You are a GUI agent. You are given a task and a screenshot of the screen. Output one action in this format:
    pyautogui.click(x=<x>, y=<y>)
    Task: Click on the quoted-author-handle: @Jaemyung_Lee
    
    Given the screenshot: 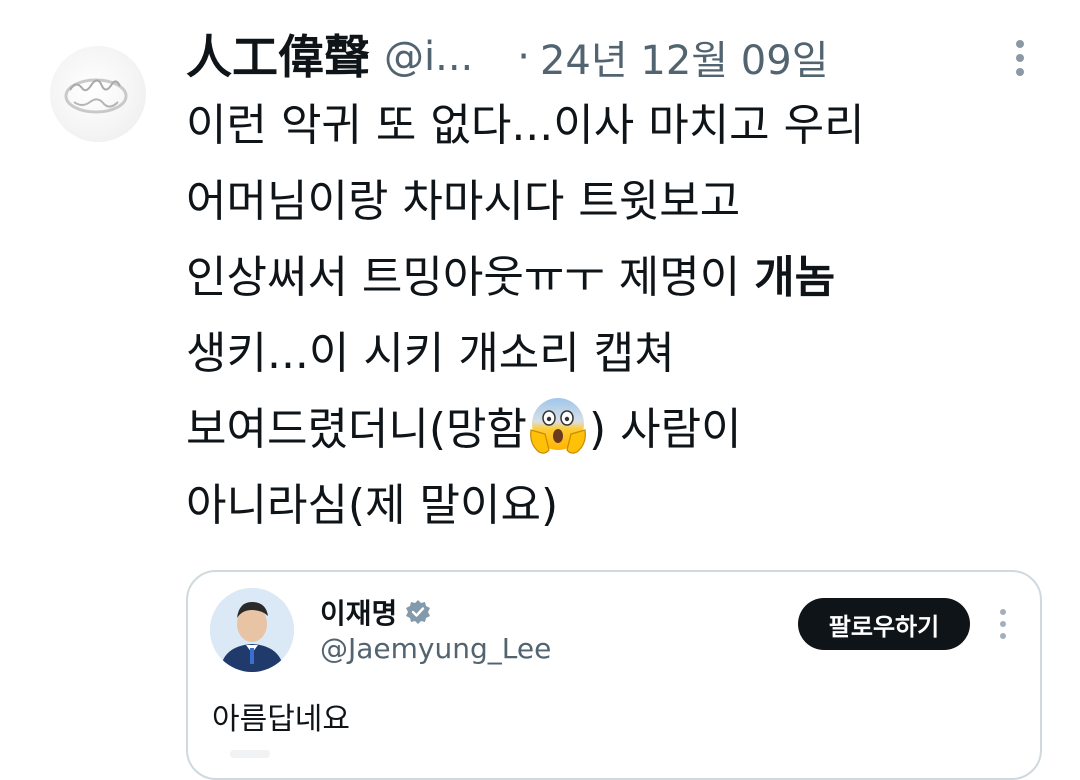 What is the action you would take?
    pyautogui.click(x=435, y=648)
    